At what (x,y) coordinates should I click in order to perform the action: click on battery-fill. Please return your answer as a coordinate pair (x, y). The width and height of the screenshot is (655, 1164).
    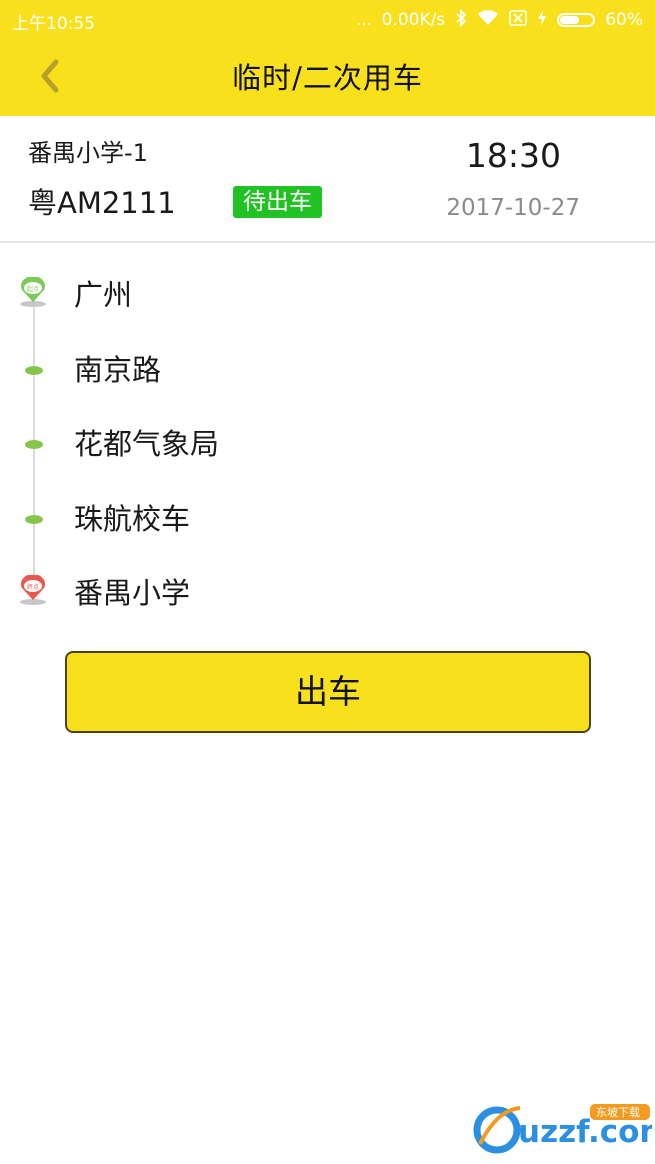
    Looking at the image, I should click on (570, 20).